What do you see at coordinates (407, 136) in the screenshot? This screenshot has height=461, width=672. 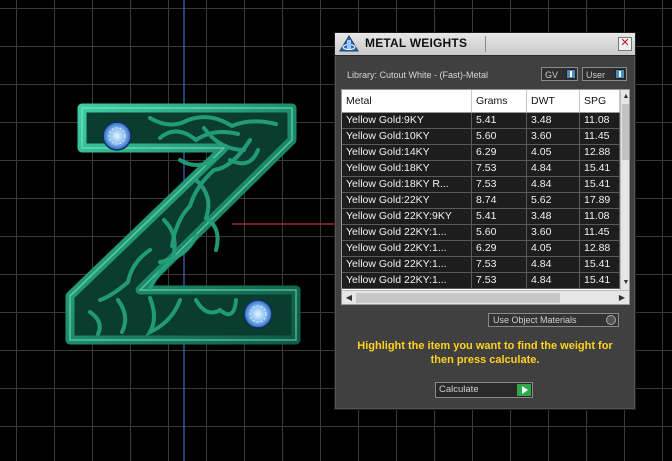 I see `cell-metal: Yellow Gold:10KY` at bounding box center [407, 136].